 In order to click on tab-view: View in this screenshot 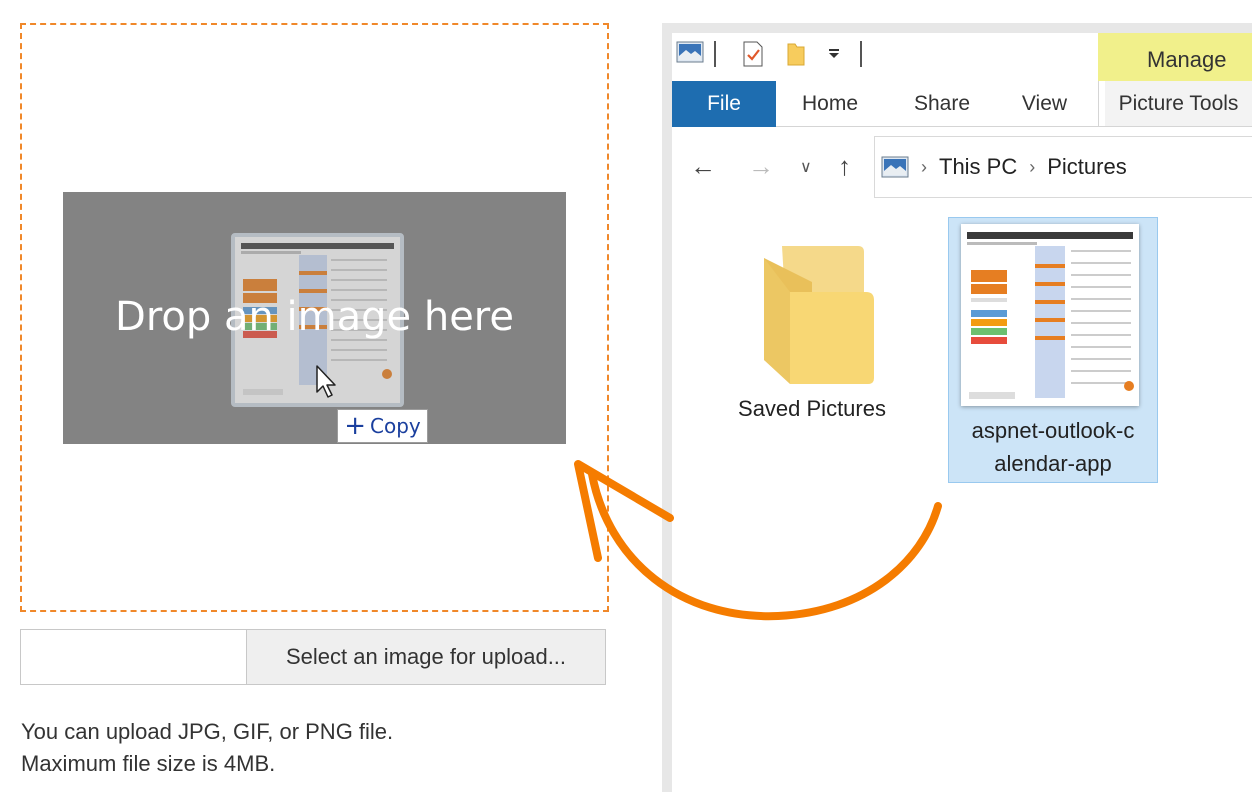, I will do `click(1044, 104)`.